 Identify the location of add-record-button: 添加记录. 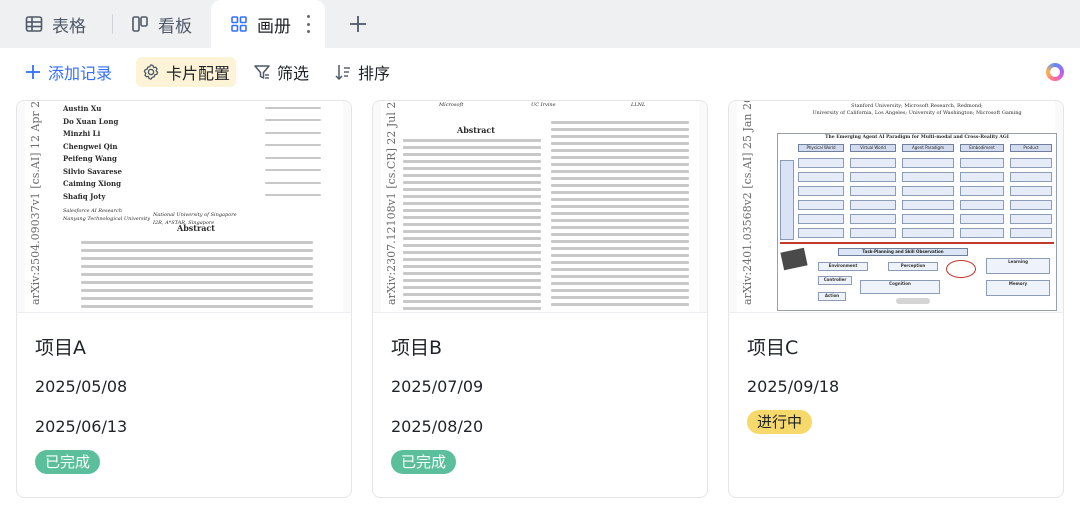
(68, 72).